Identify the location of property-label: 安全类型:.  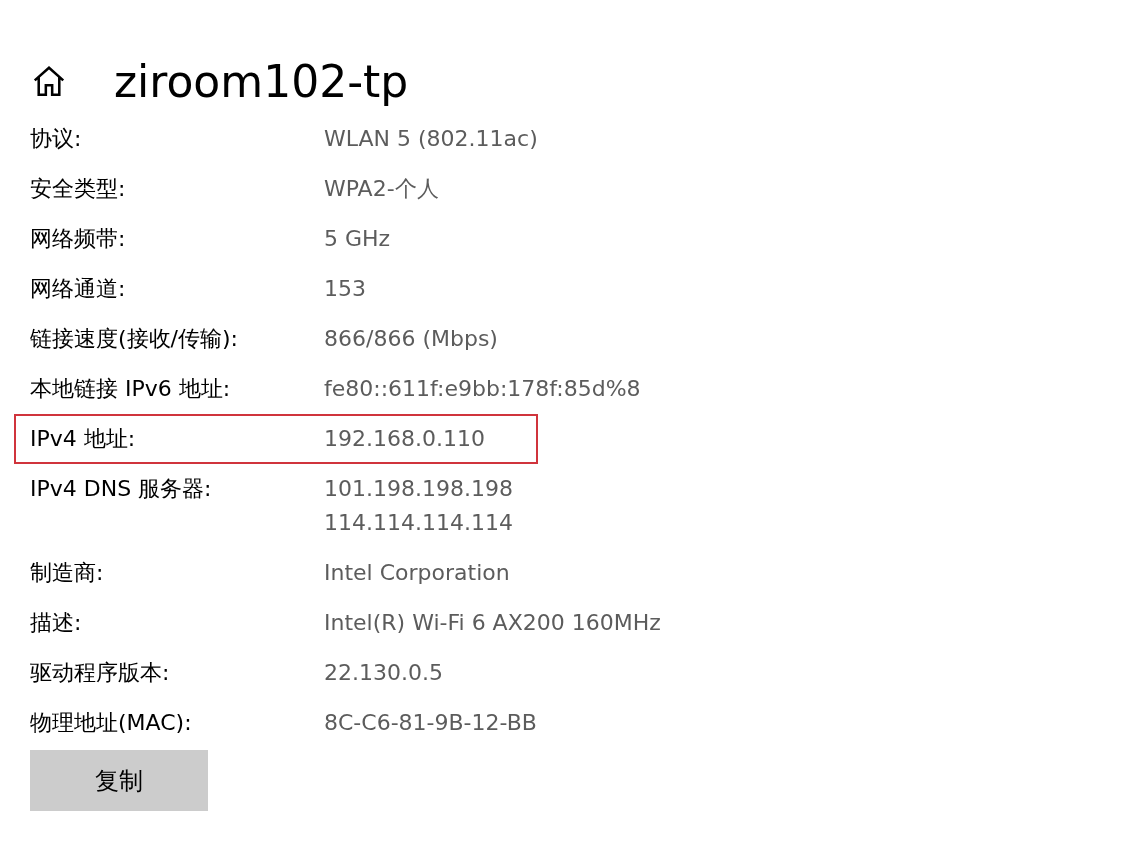
(78, 189).